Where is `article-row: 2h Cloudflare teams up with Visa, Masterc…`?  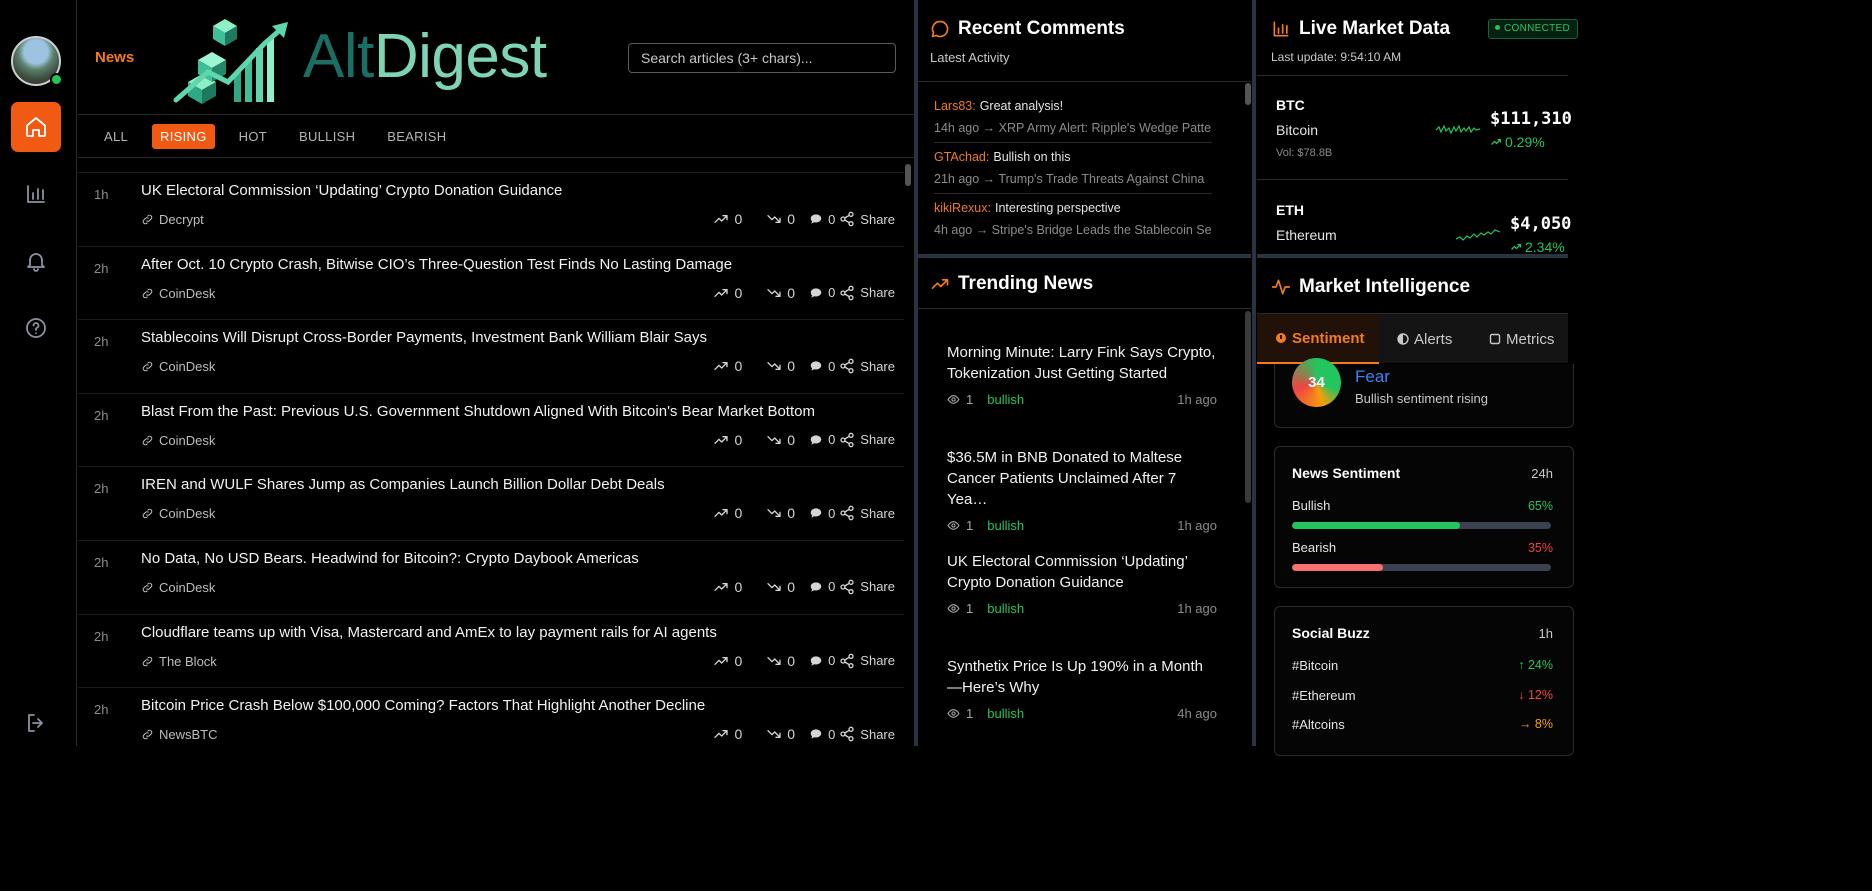
article-row: 2h Cloudflare teams up with Visa, Masterc… is located at coordinates (491, 652).